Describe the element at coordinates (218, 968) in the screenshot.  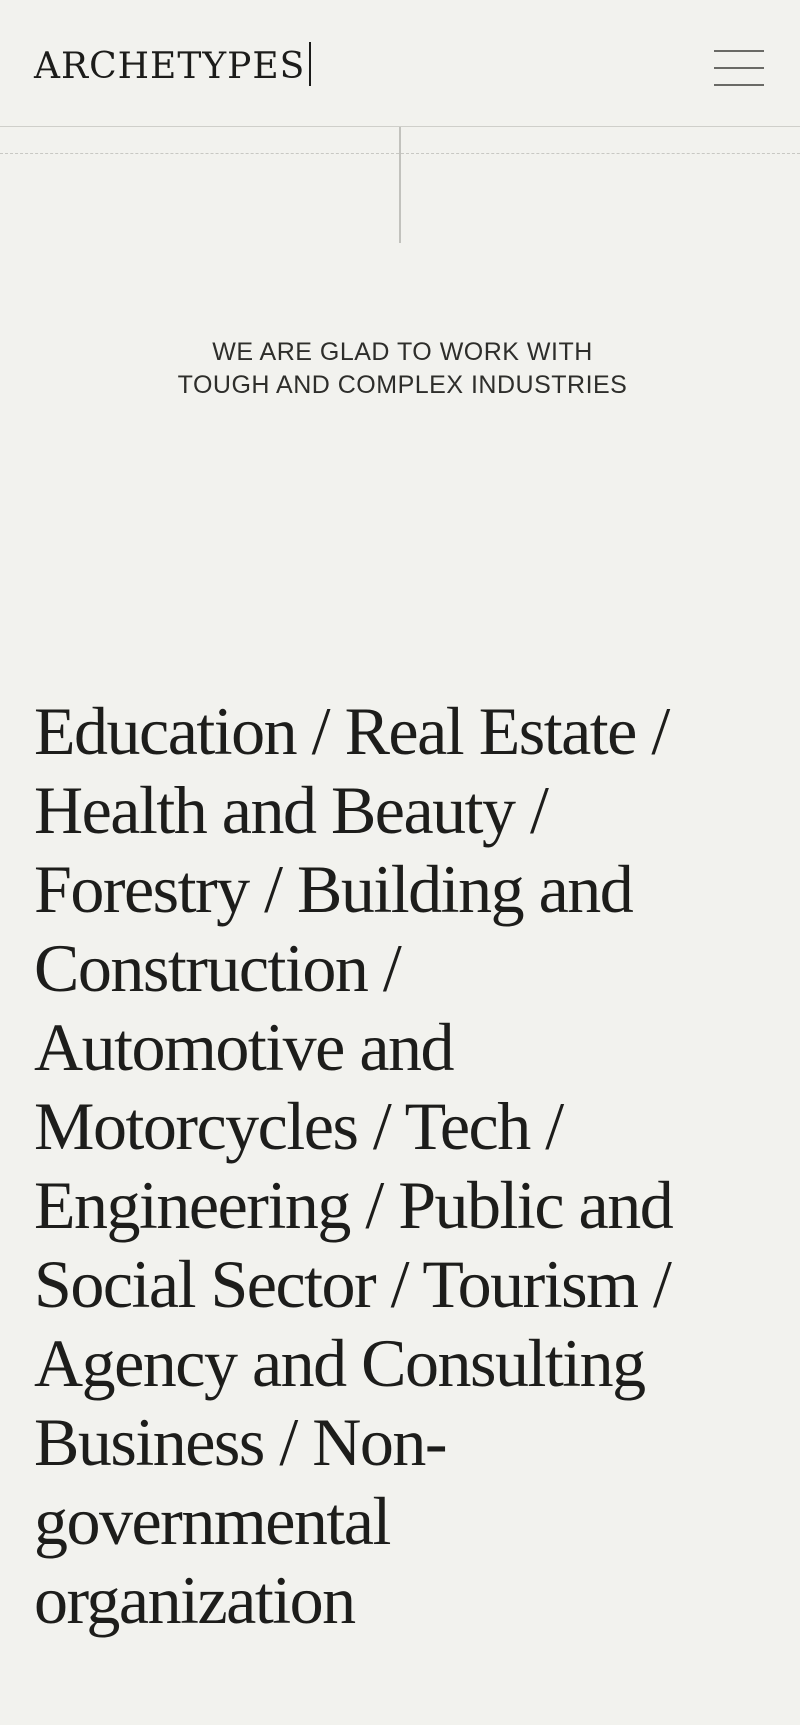
I see `industries-line: Construction /` at that location.